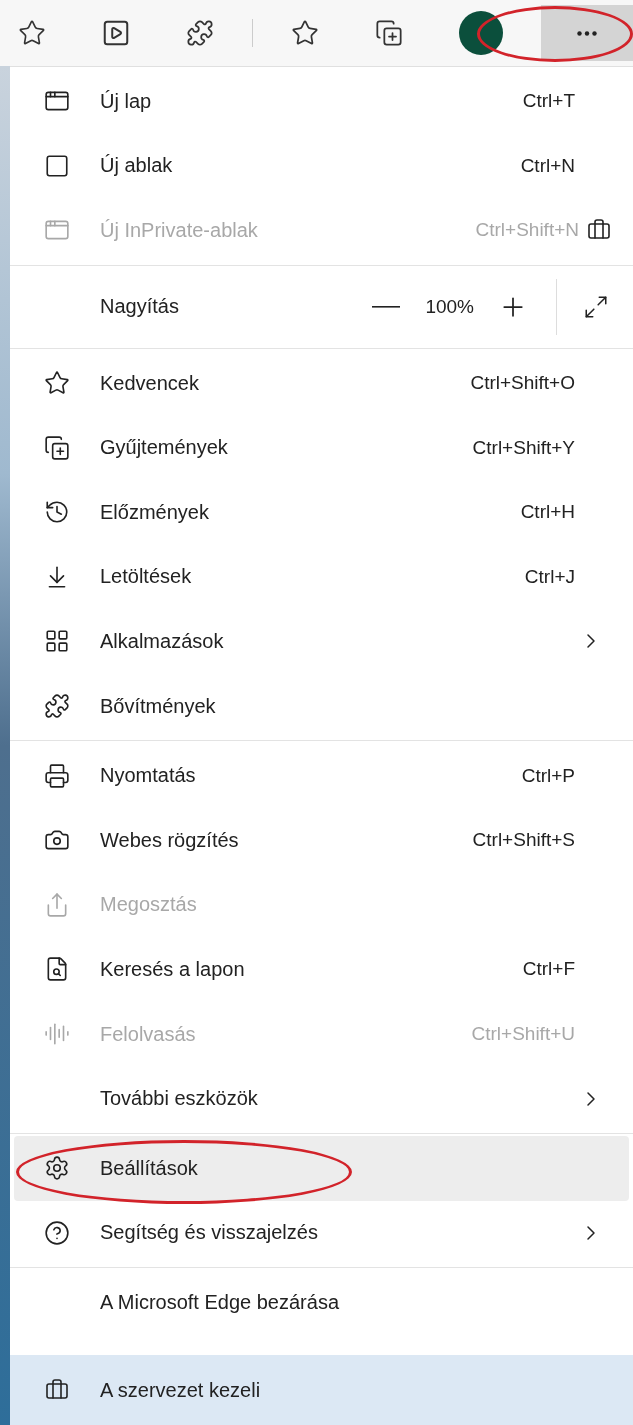 This screenshot has width=633, height=1425. Describe the element at coordinates (57, 1232) in the screenshot. I see `help-icon` at that location.